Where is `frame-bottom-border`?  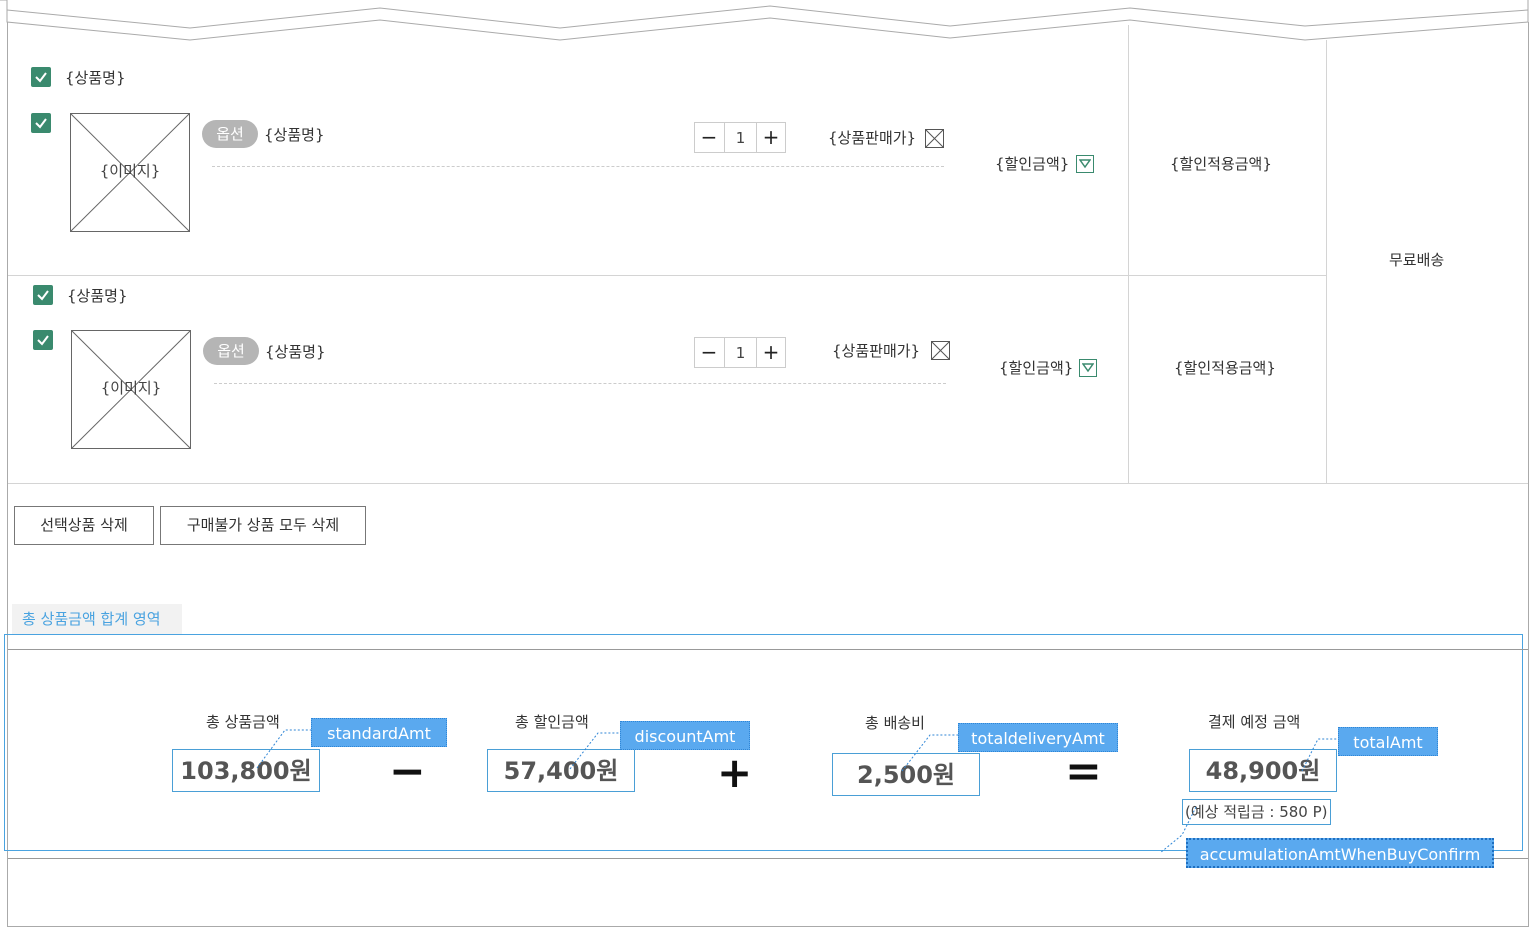 frame-bottom-border is located at coordinates (768, 926).